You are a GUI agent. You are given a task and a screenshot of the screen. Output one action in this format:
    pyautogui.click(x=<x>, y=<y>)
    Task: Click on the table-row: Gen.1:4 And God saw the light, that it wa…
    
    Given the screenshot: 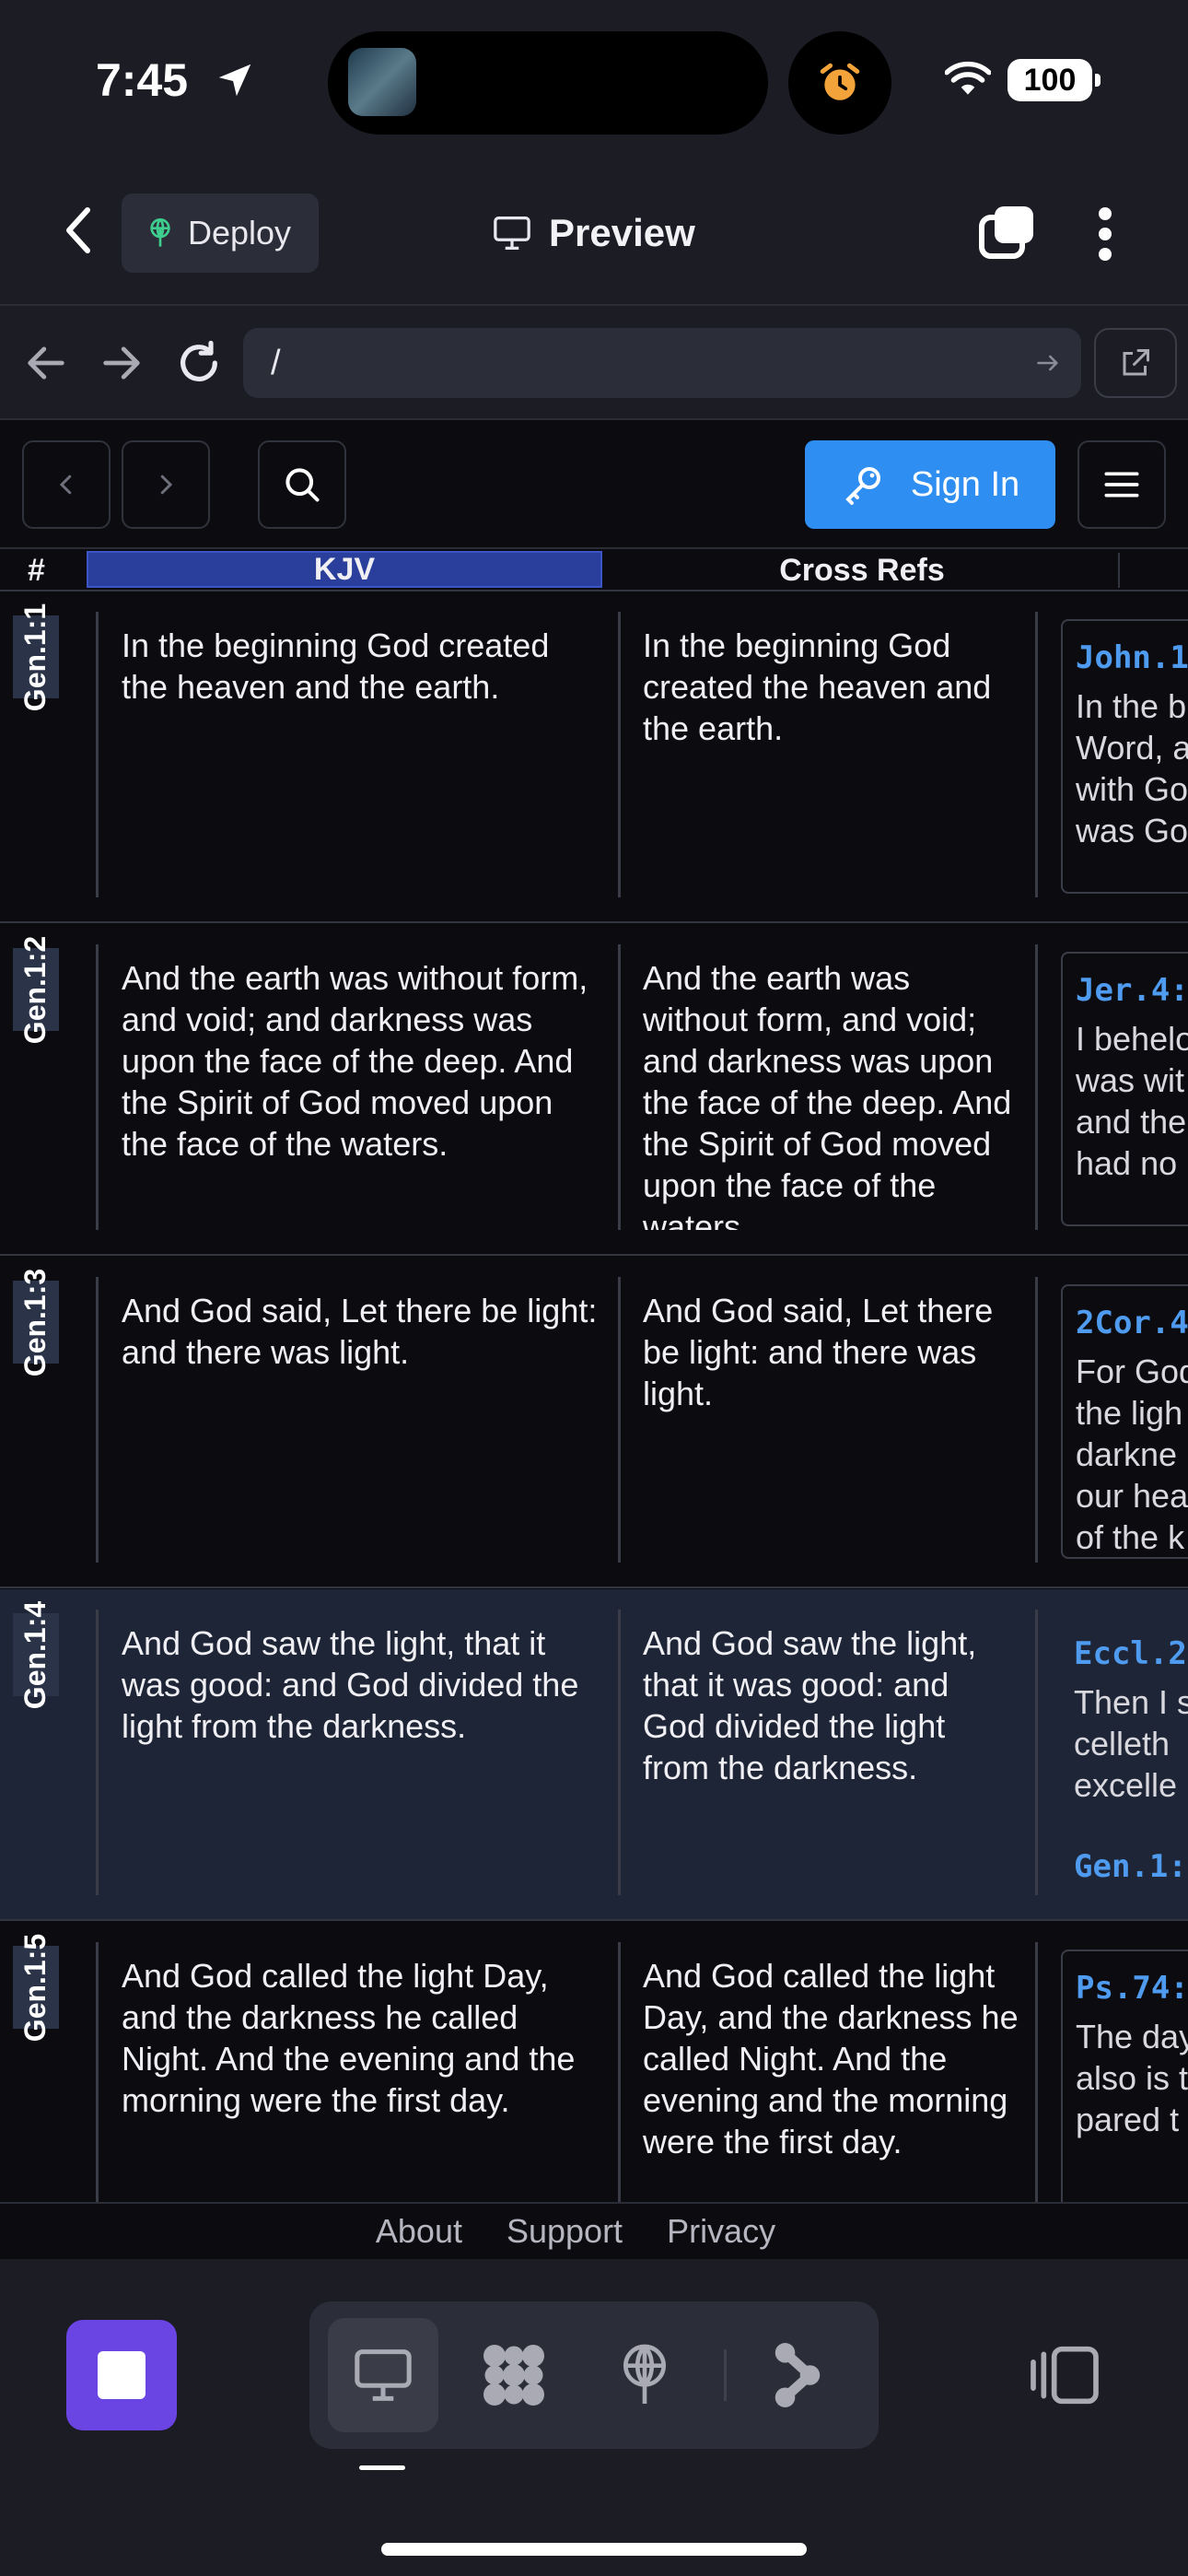 What is the action you would take?
    pyautogui.click(x=594, y=1755)
    